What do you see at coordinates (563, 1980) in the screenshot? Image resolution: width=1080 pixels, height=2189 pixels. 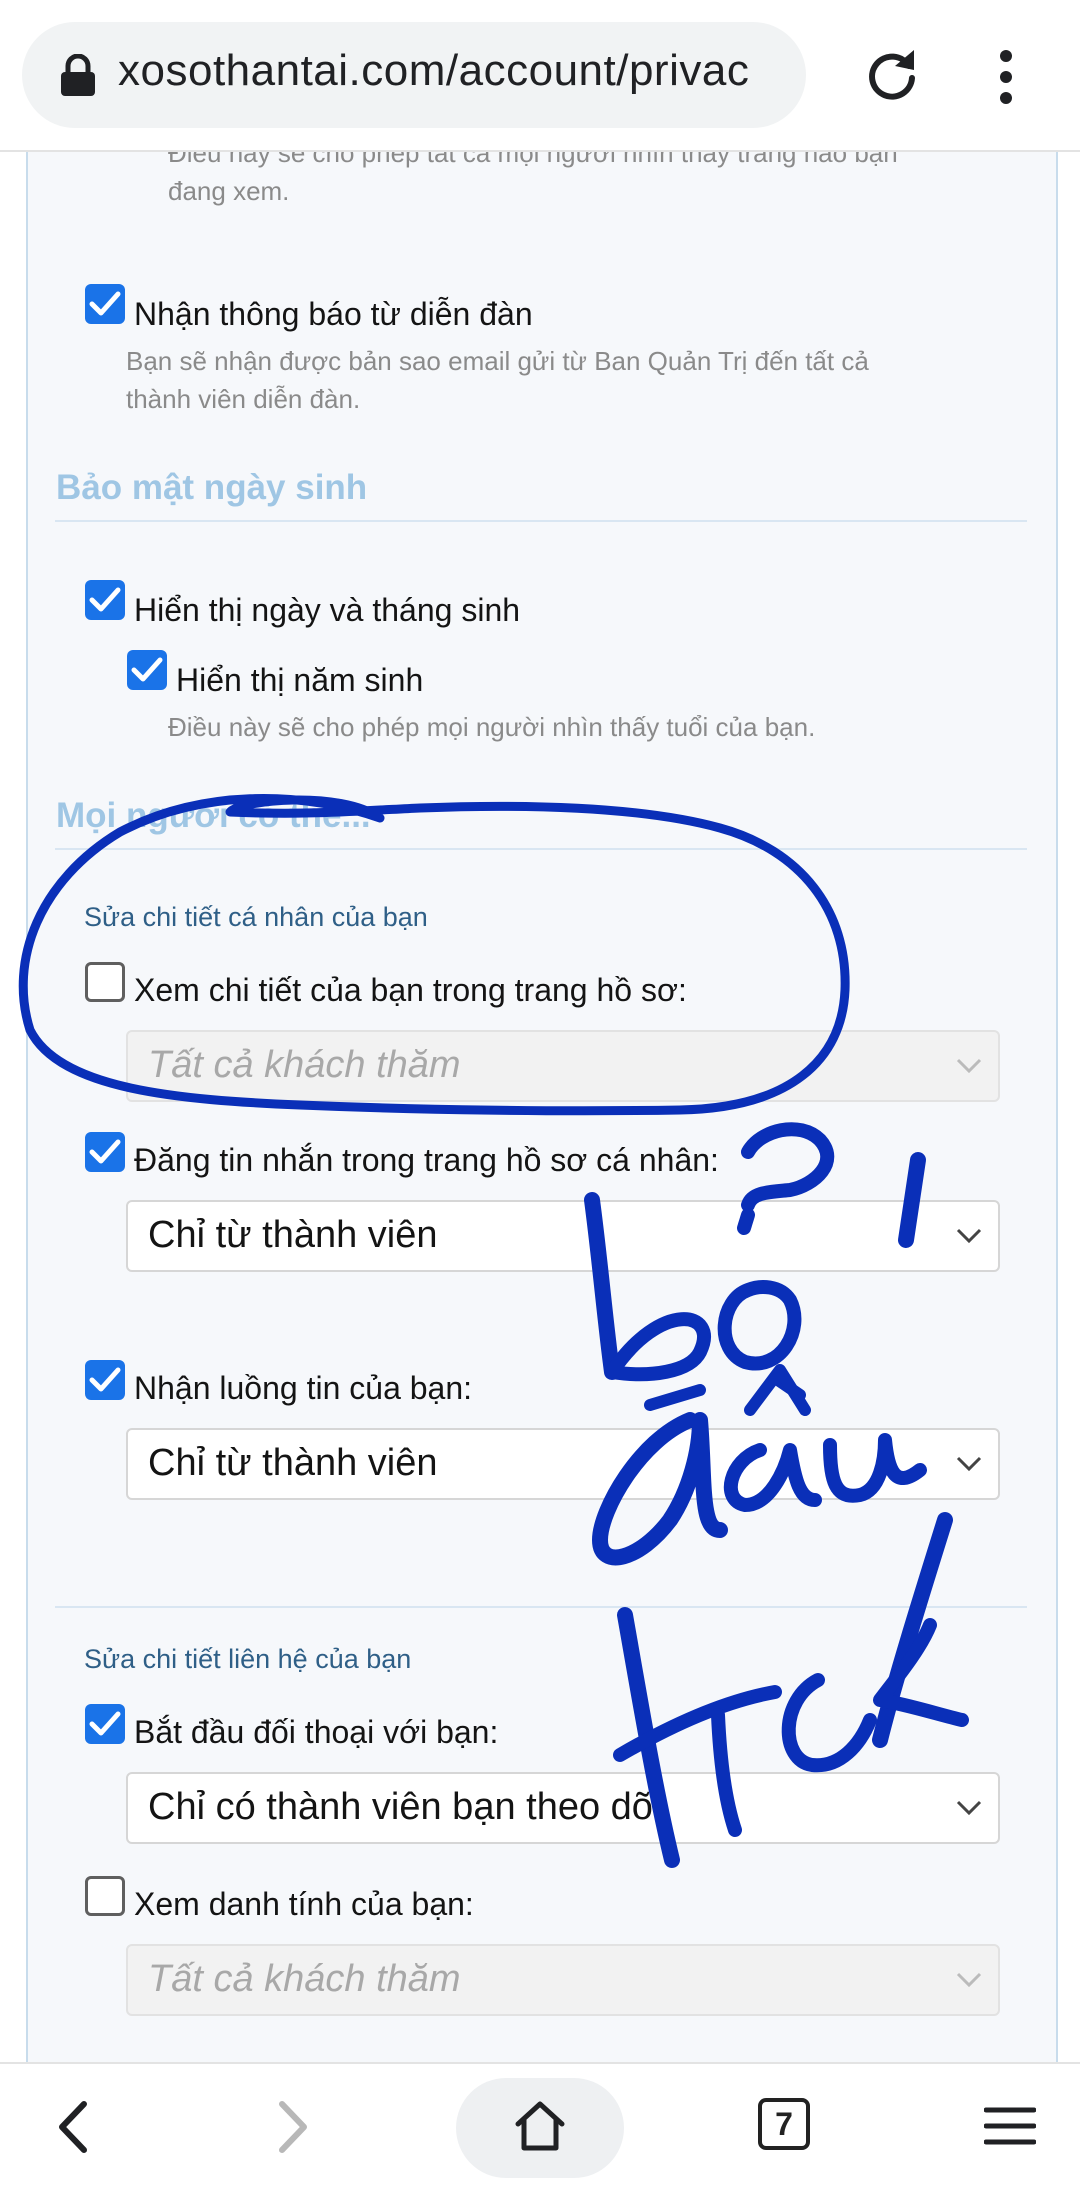 I see `view-identity-select: Tất cả khách thăm` at bounding box center [563, 1980].